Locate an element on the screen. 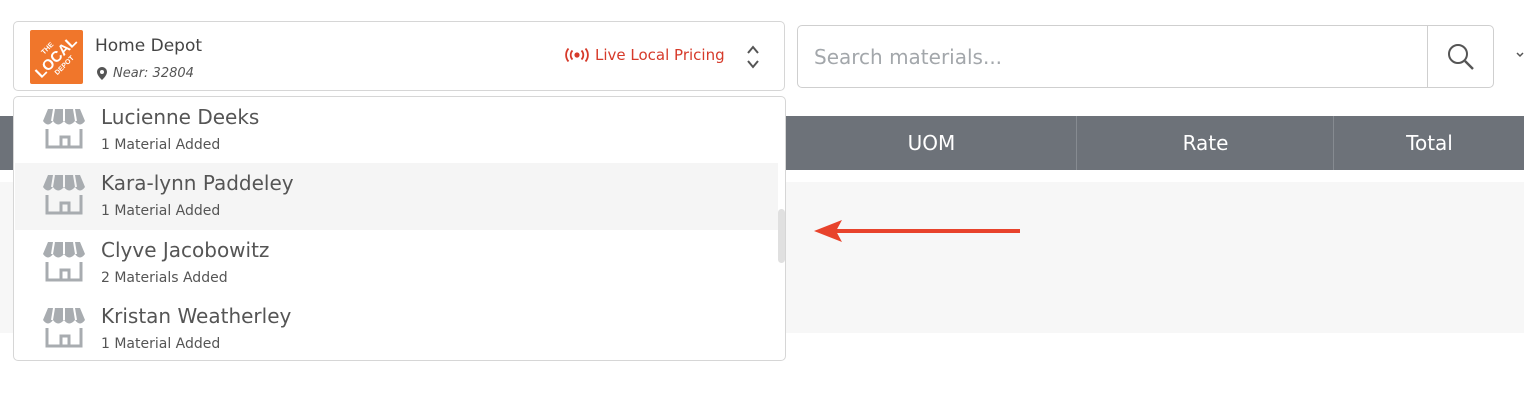 The image size is (1524, 418). store-name: Home Depot is located at coordinates (149, 46).